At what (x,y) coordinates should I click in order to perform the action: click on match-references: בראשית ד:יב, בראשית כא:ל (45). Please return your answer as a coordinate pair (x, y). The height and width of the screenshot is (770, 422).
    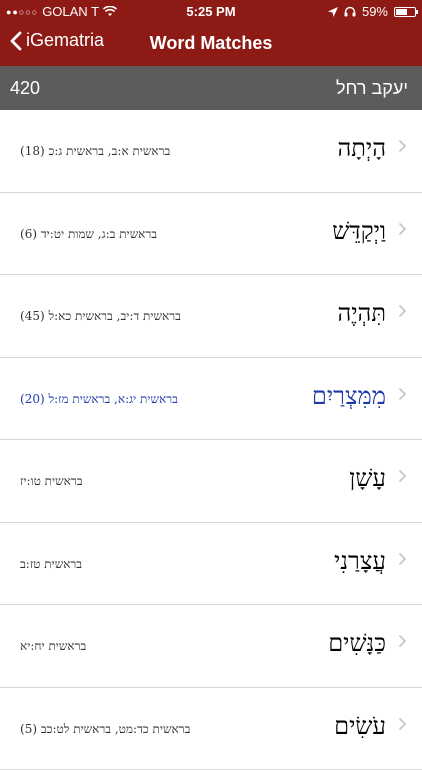
    Looking at the image, I should click on (100, 316).